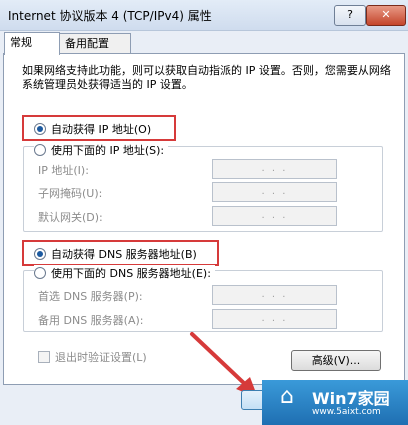 This screenshot has height=425, width=408. What do you see at coordinates (351, 398) in the screenshot?
I see `watermark-title: Win7家园` at bounding box center [351, 398].